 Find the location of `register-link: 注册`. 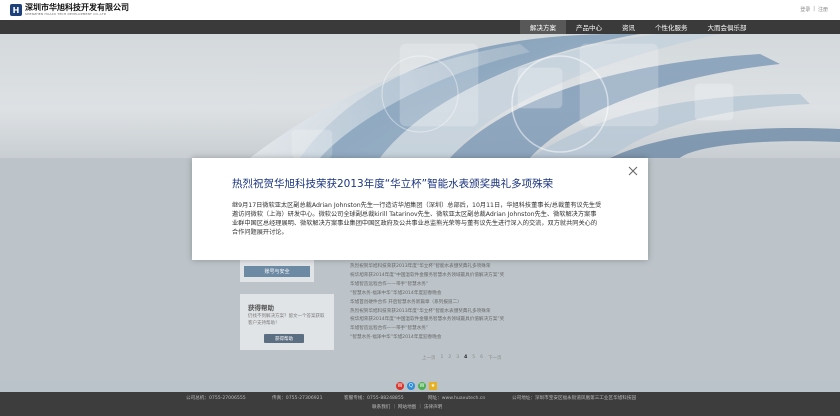

register-link: 注册 is located at coordinates (823, 9).